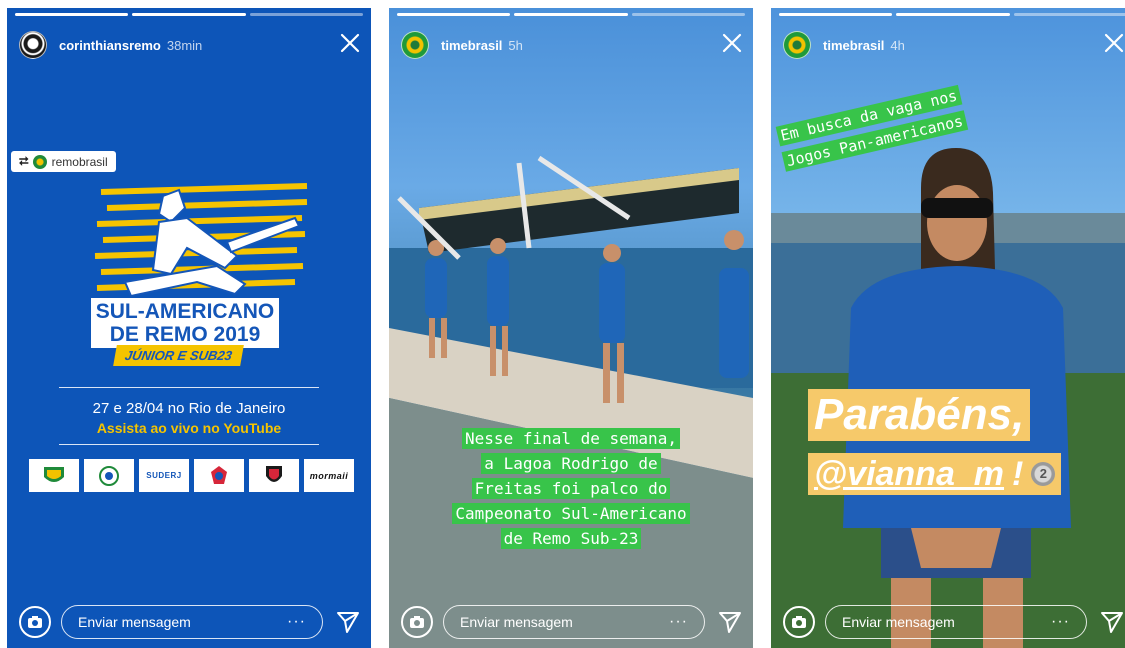 The height and width of the screenshot is (648, 1125). I want to click on sponsor-logo: mormaii, so click(329, 475).